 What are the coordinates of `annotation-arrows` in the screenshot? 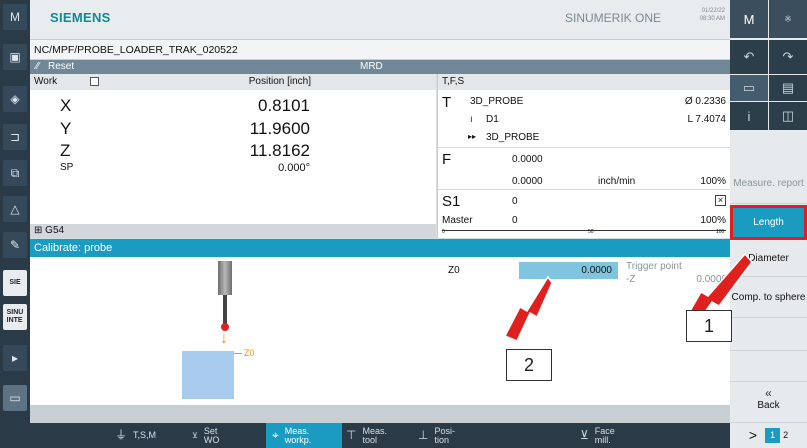 It's located at (628, 297).